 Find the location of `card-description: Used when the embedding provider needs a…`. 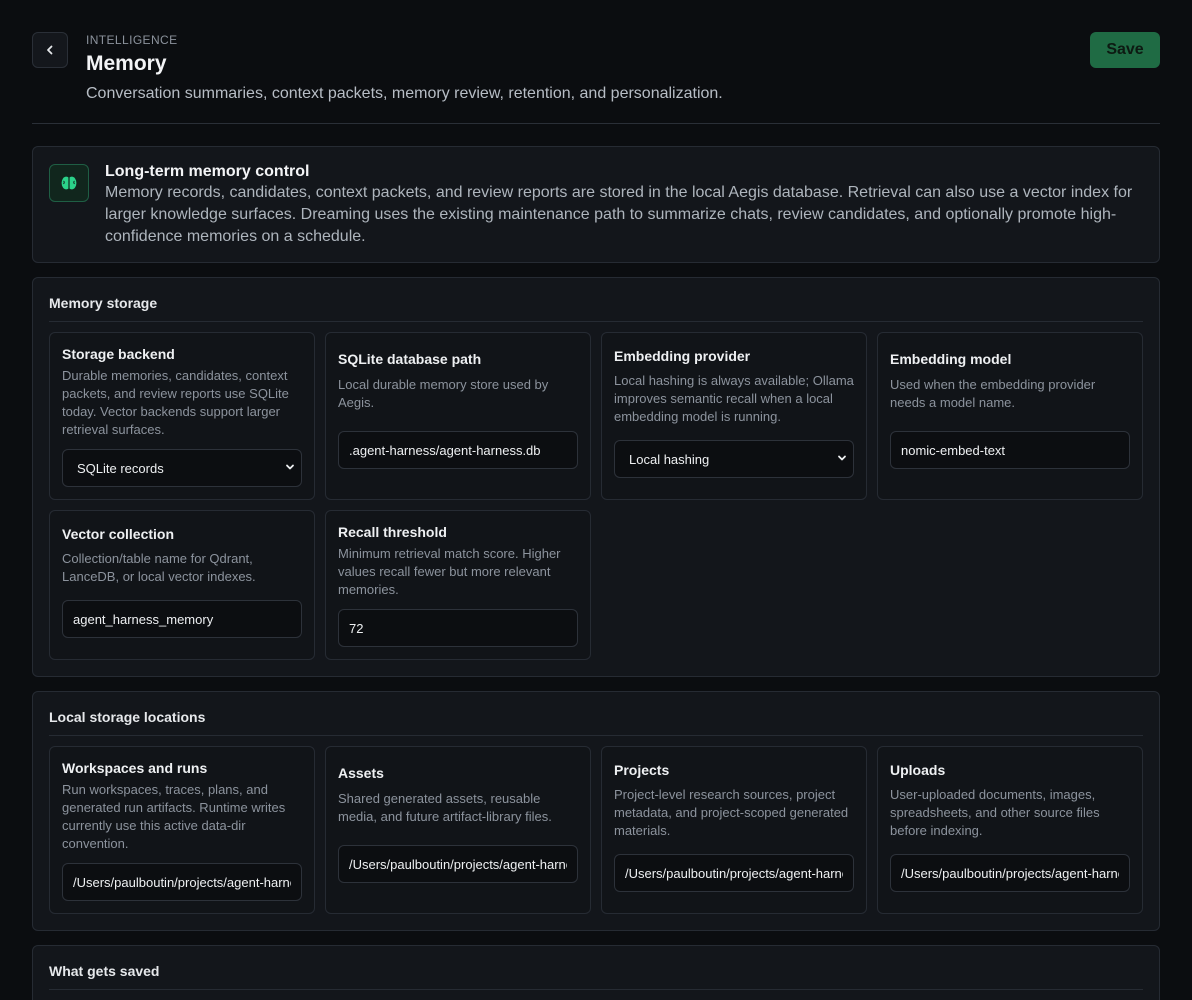

card-description: Used when the embedding provider needs a… is located at coordinates (993, 393).